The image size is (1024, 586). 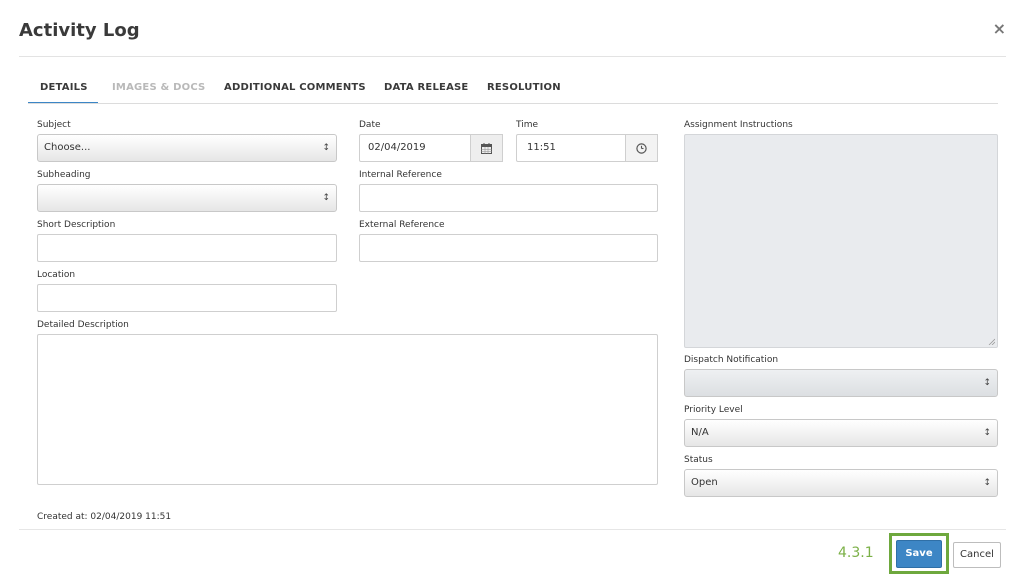 What do you see at coordinates (513, 103) in the screenshot?
I see `tabs-divider` at bounding box center [513, 103].